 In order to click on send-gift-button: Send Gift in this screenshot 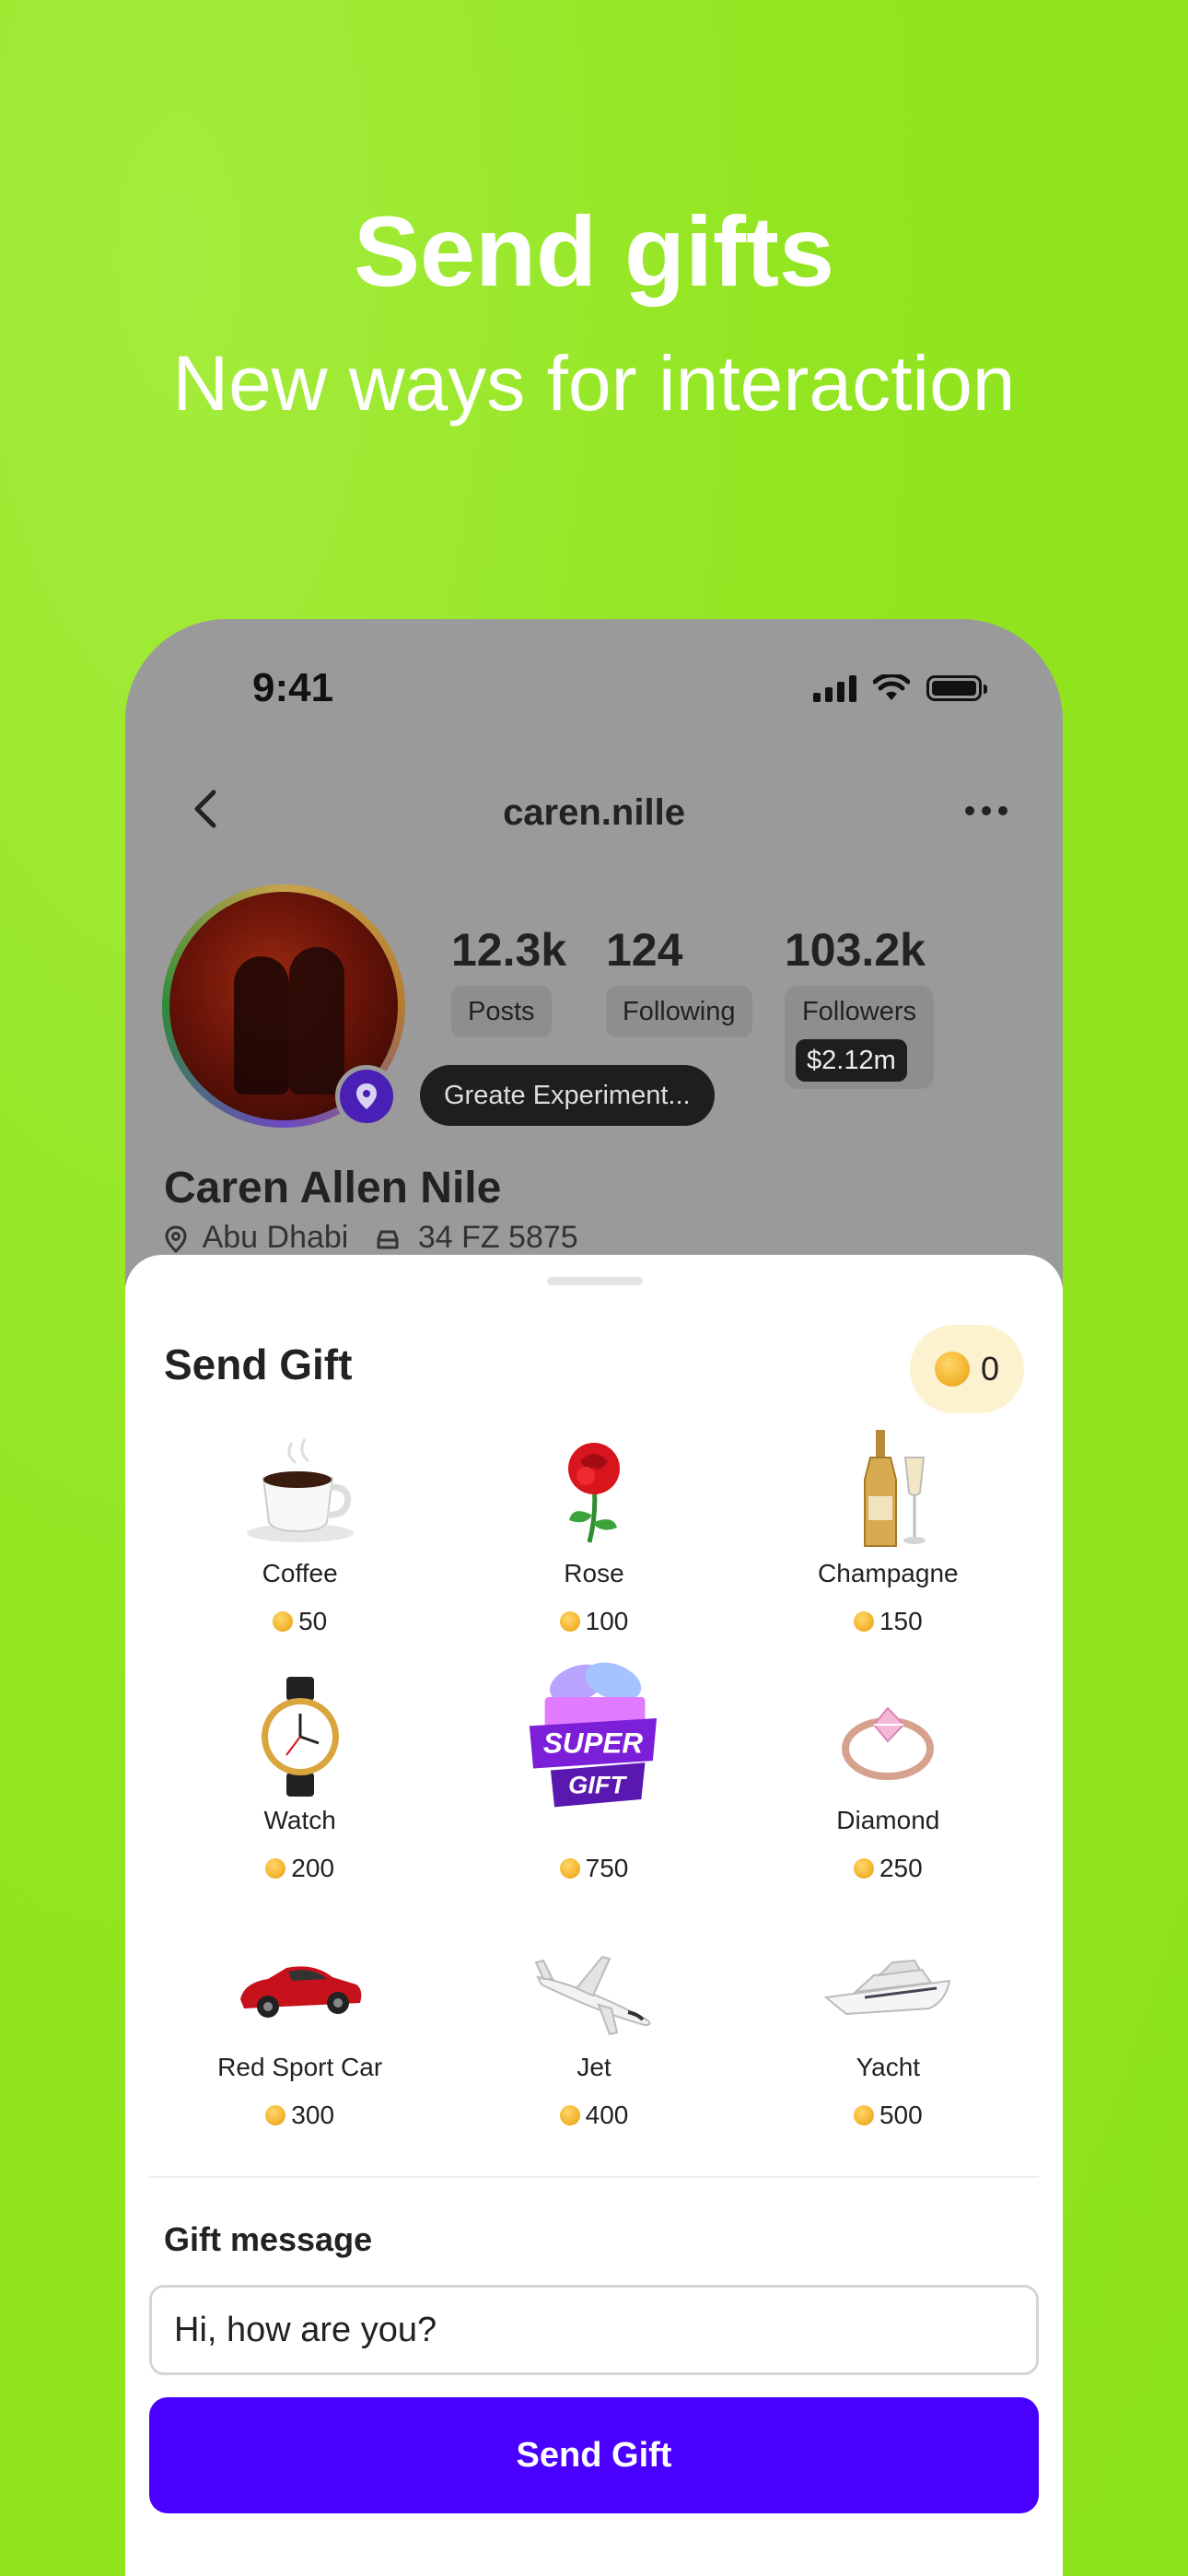, I will do `click(594, 2455)`.